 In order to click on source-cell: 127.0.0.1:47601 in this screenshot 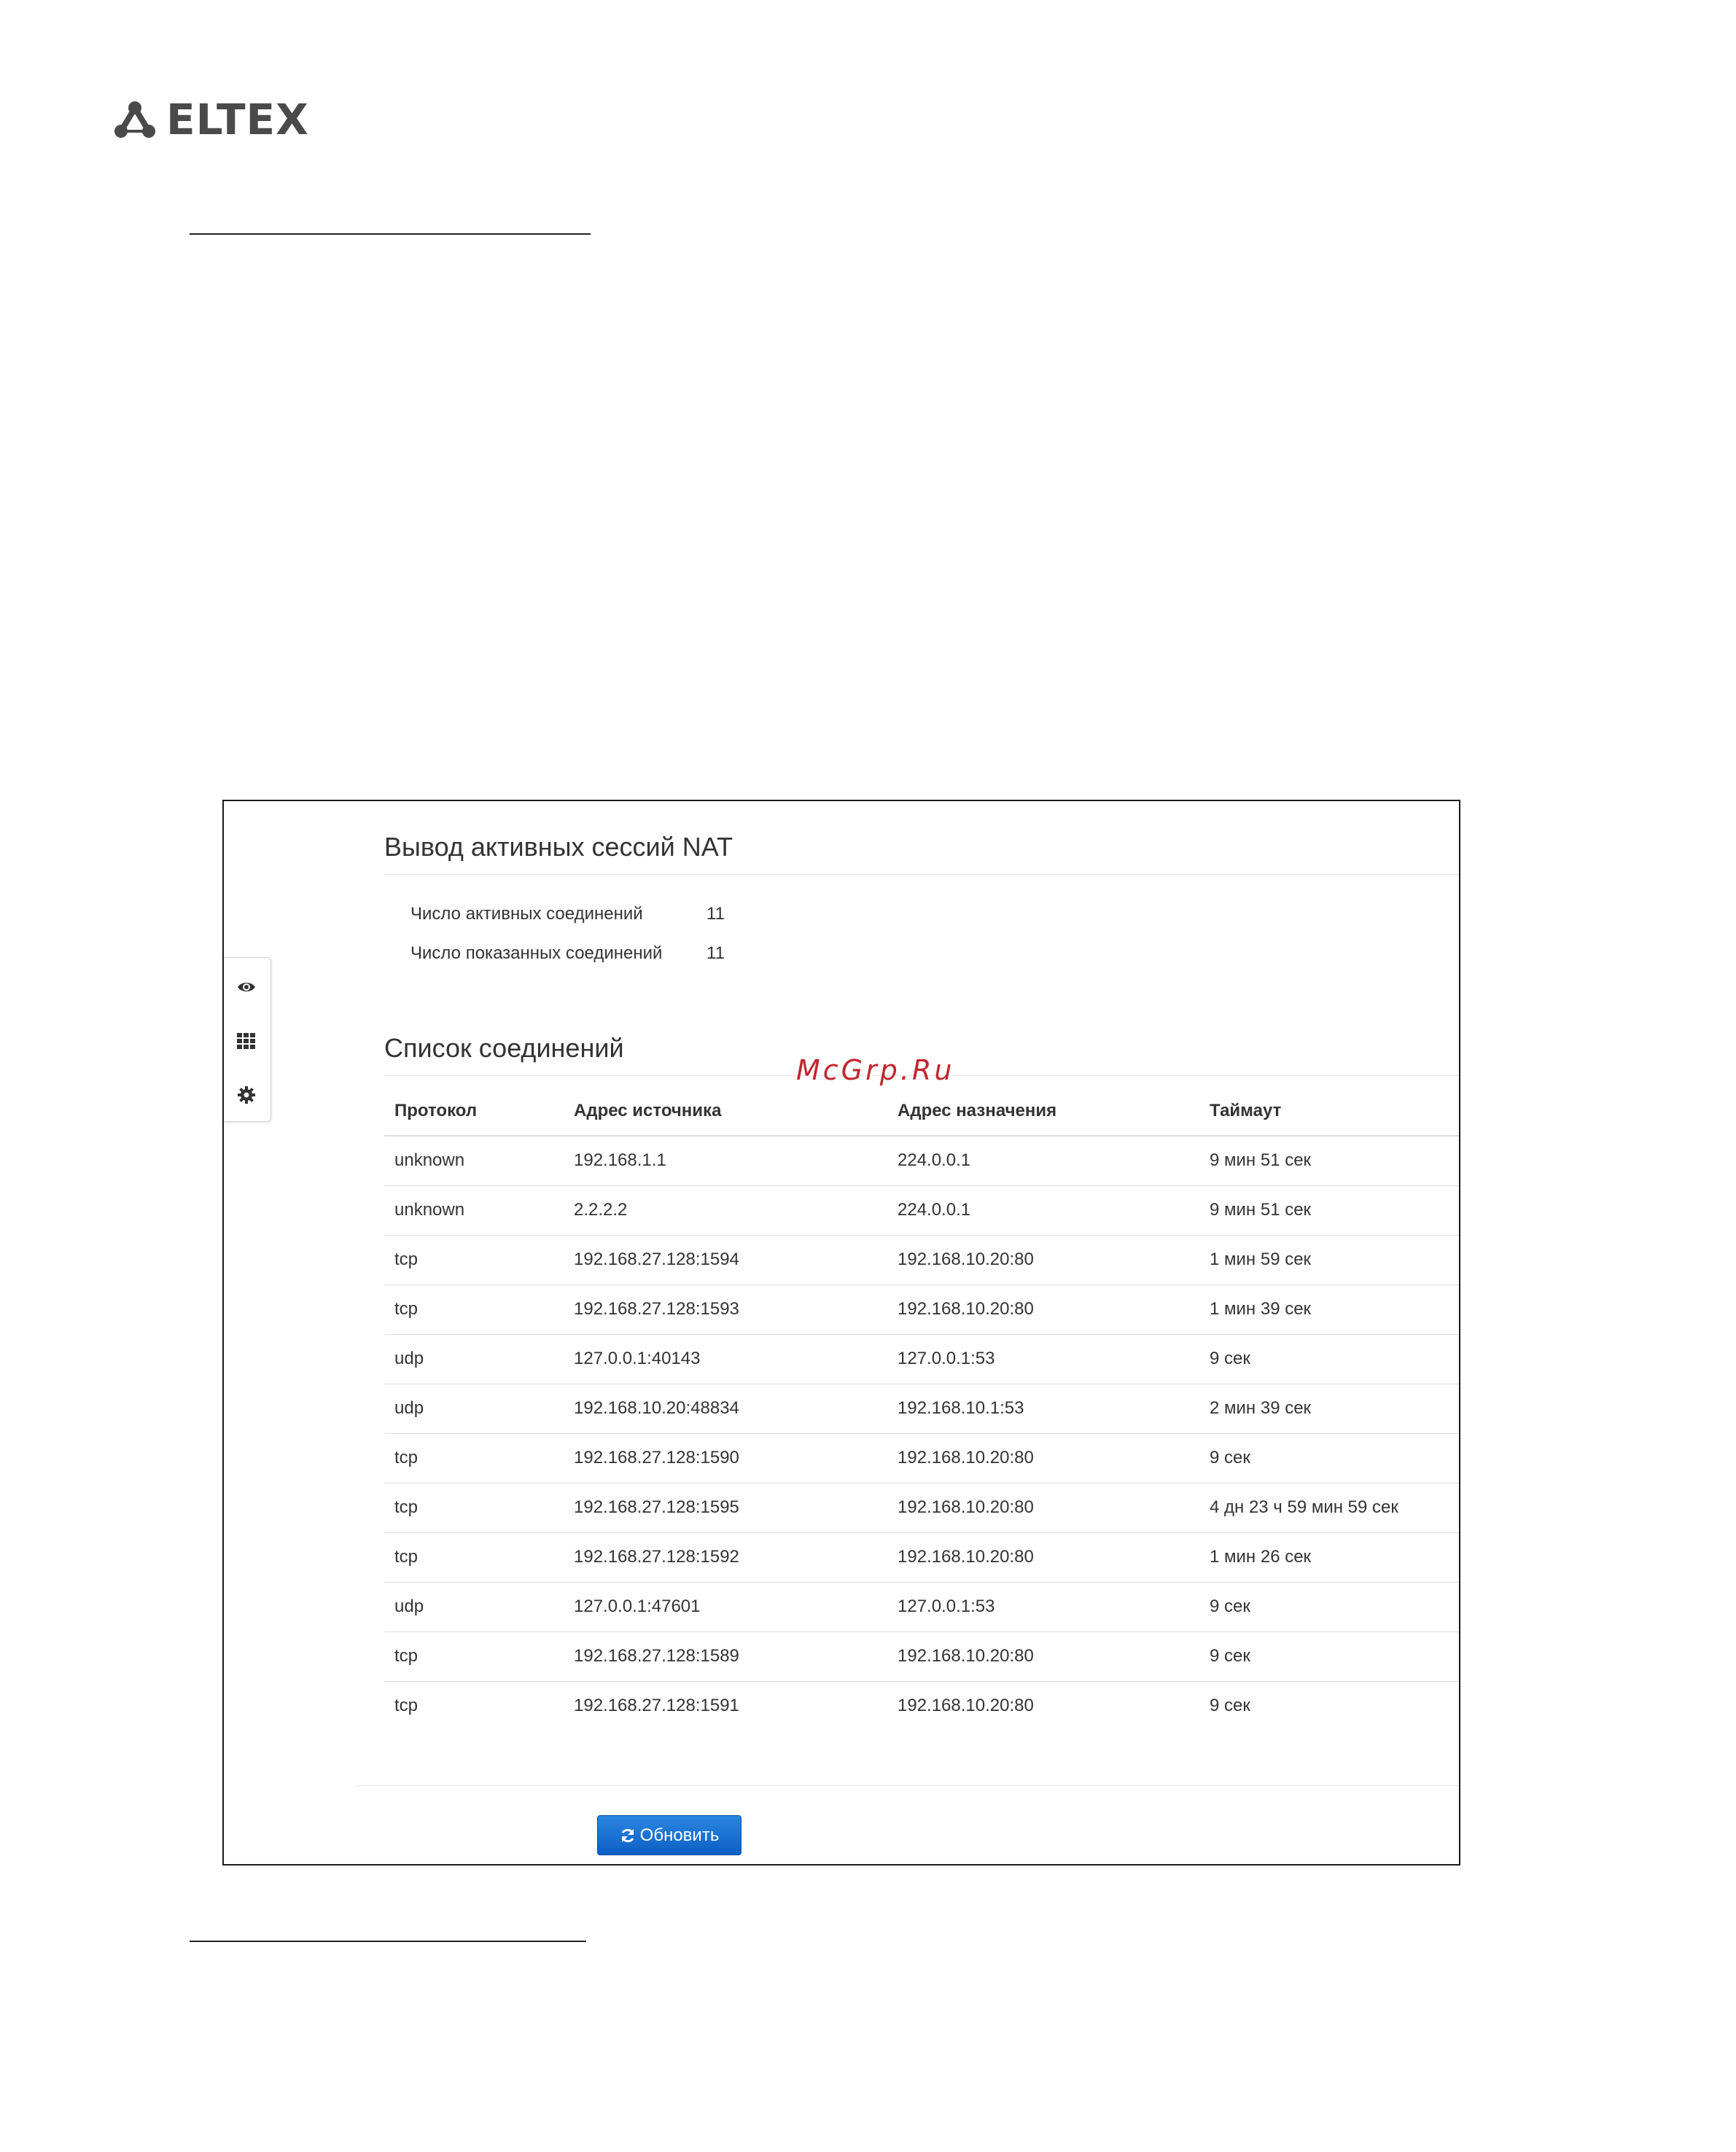, I will do `click(725, 1607)`.